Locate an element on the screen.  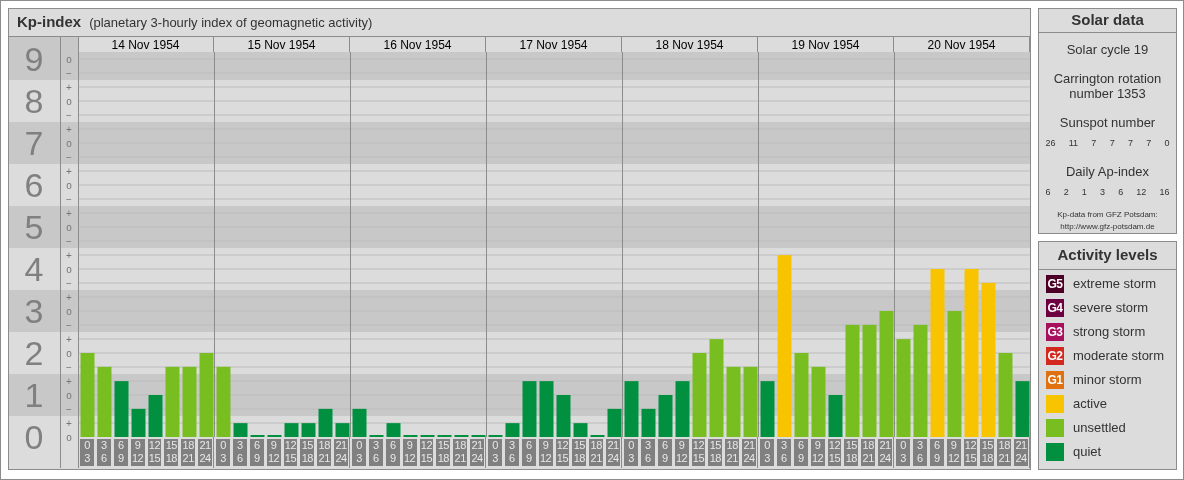
y-axis-label: 4 is located at coordinates (34, 269).